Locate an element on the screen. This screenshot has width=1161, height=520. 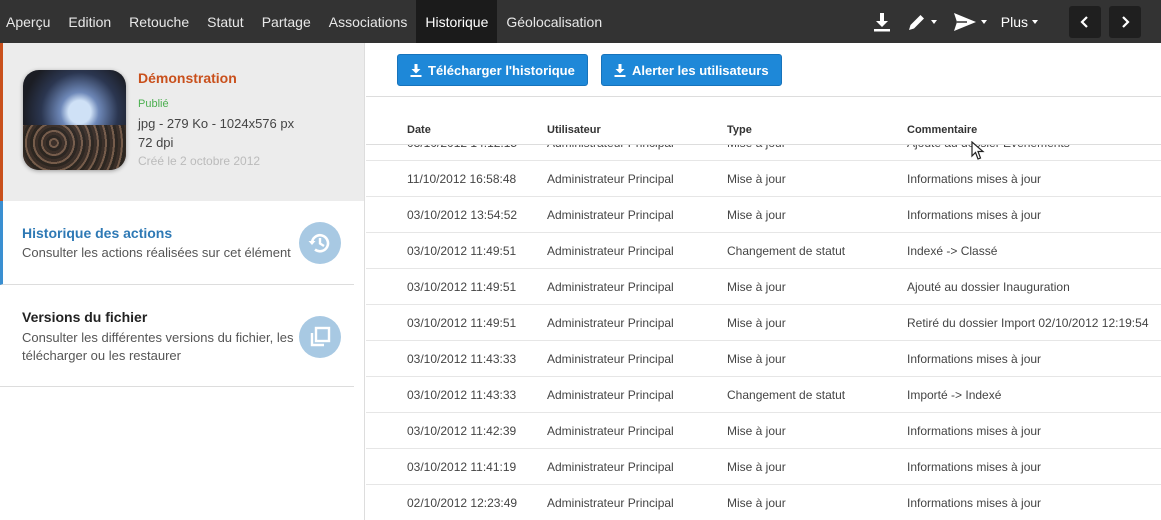
history-icon is located at coordinates (320, 243).